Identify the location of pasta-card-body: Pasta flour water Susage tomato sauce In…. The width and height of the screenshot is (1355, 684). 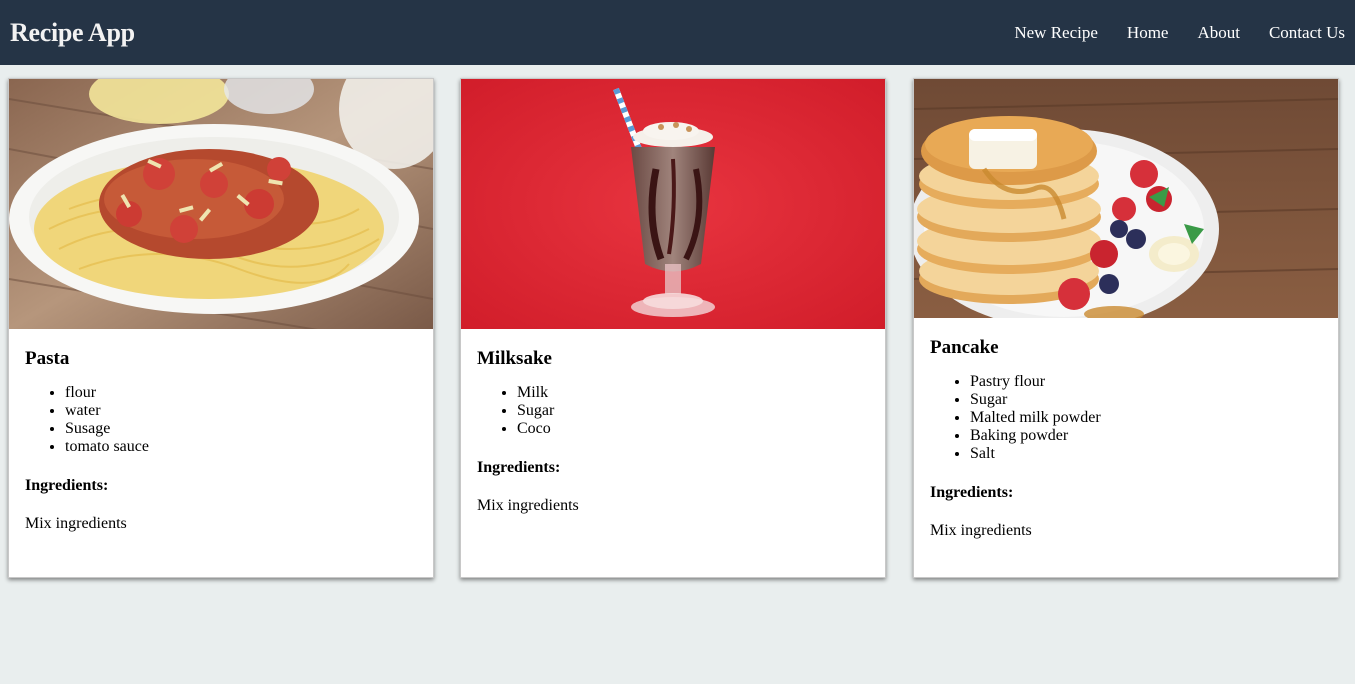
(221, 440).